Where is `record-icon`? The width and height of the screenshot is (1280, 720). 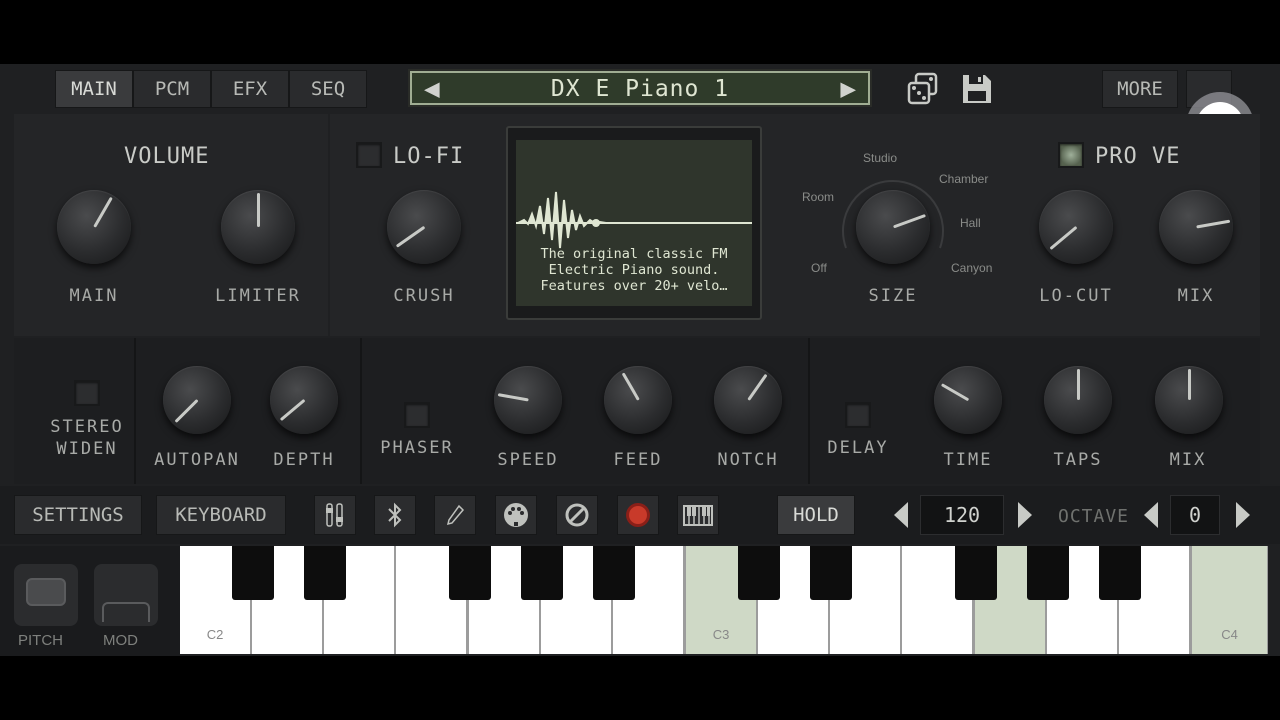
record-icon is located at coordinates (638, 515).